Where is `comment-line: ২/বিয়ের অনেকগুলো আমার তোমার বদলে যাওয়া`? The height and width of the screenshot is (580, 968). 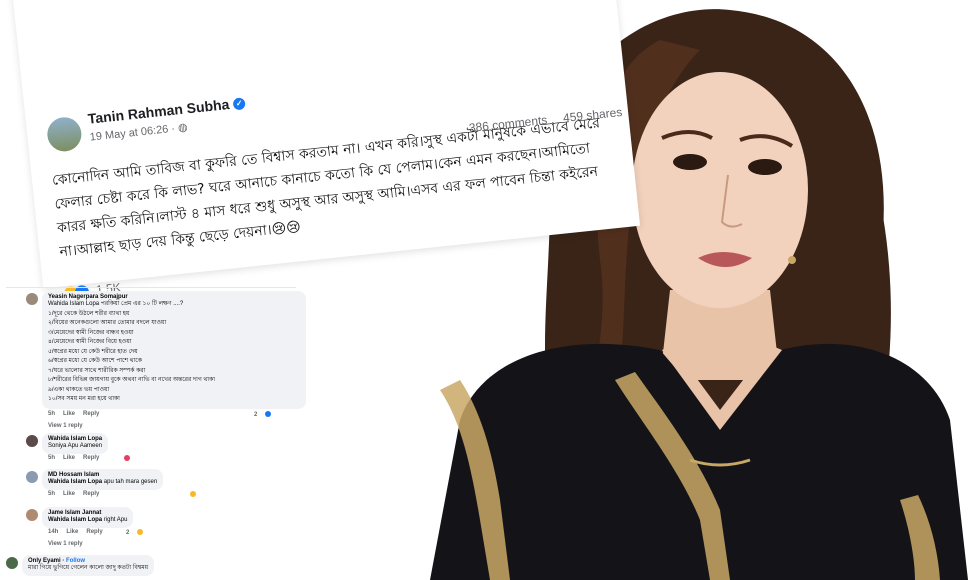 comment-line: ২/বিয়ের অনেকগুলো আমার তোমার বদলে যাওয়া is located at coordinates (107, 323).